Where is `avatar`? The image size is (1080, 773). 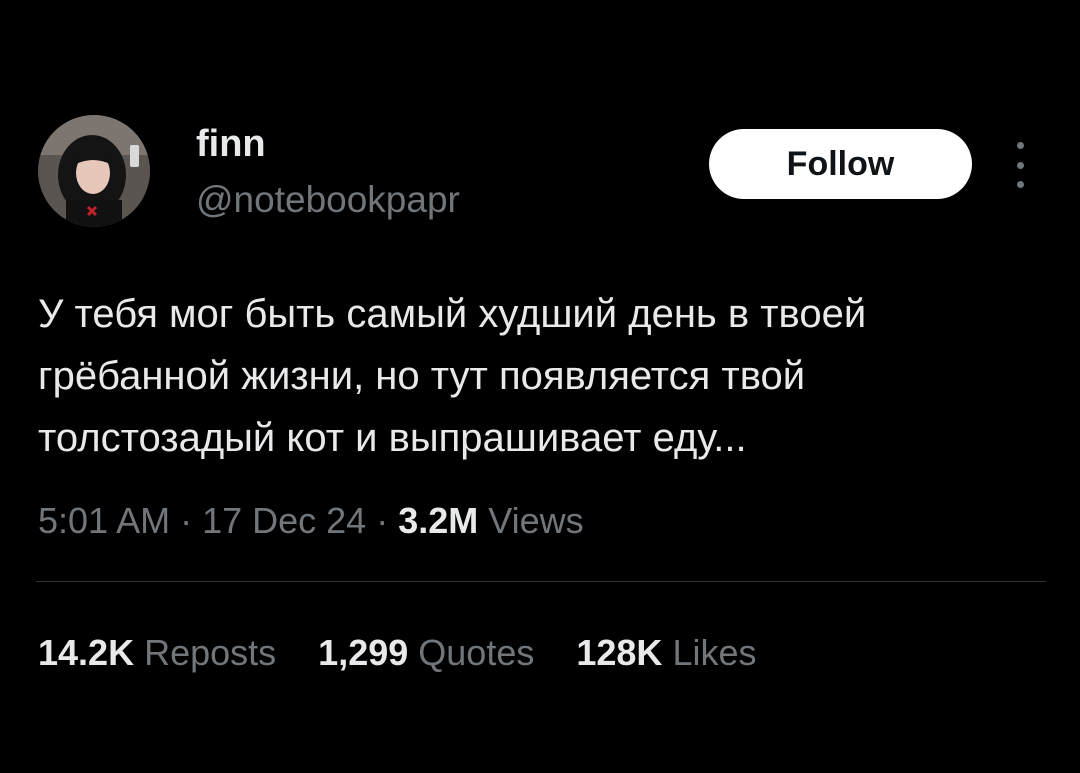 avatar is located at coordinates (94, 171).